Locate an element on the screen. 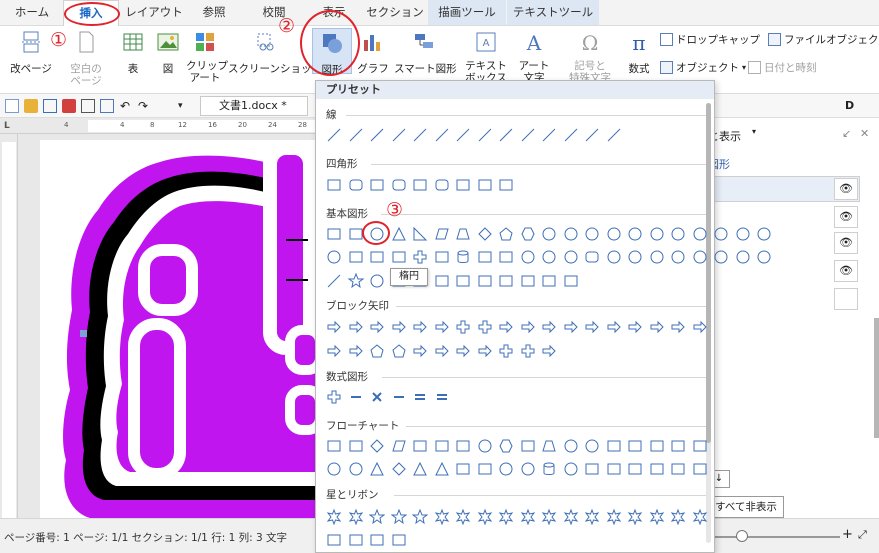 This screenshot has width=879, height=553. print-preview-icon is located at coordinates (107, 106).